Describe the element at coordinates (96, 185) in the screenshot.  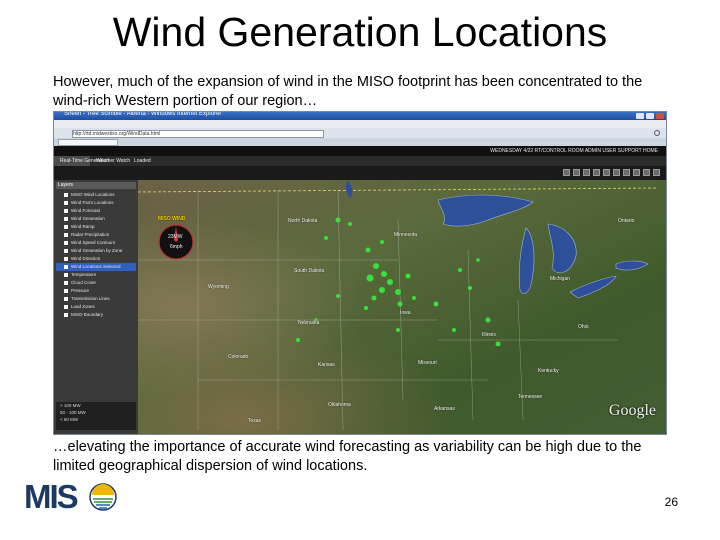
I see `layers-header: Layers` at that location.